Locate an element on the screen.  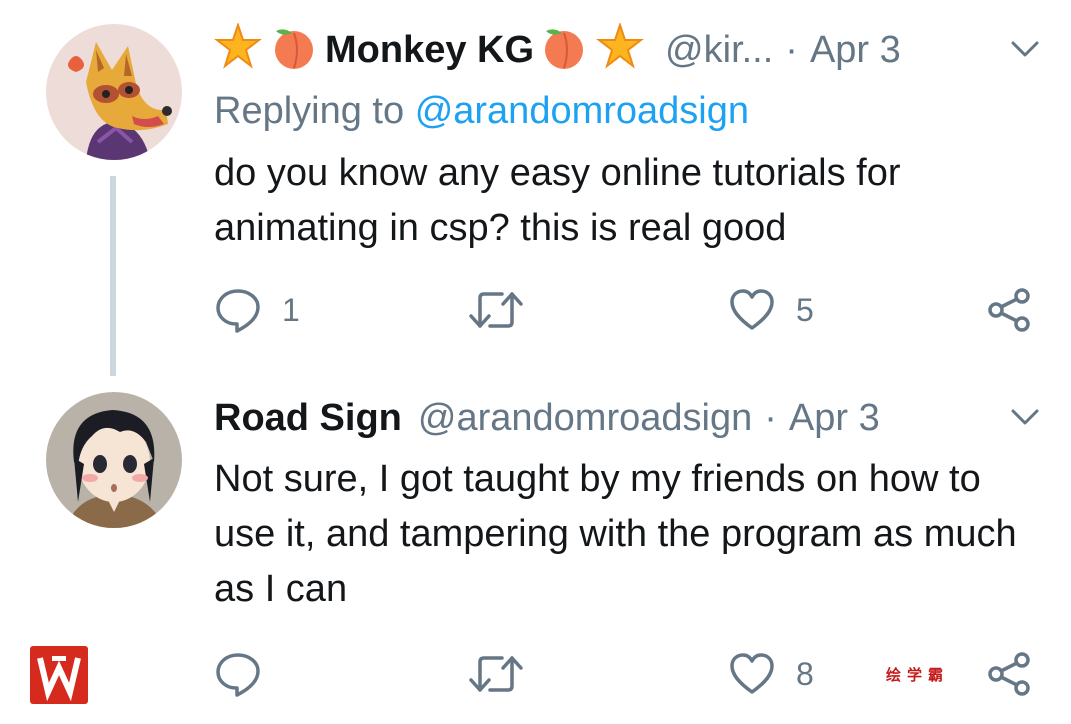
like-count: 8 is located at coordinates (805, 673).